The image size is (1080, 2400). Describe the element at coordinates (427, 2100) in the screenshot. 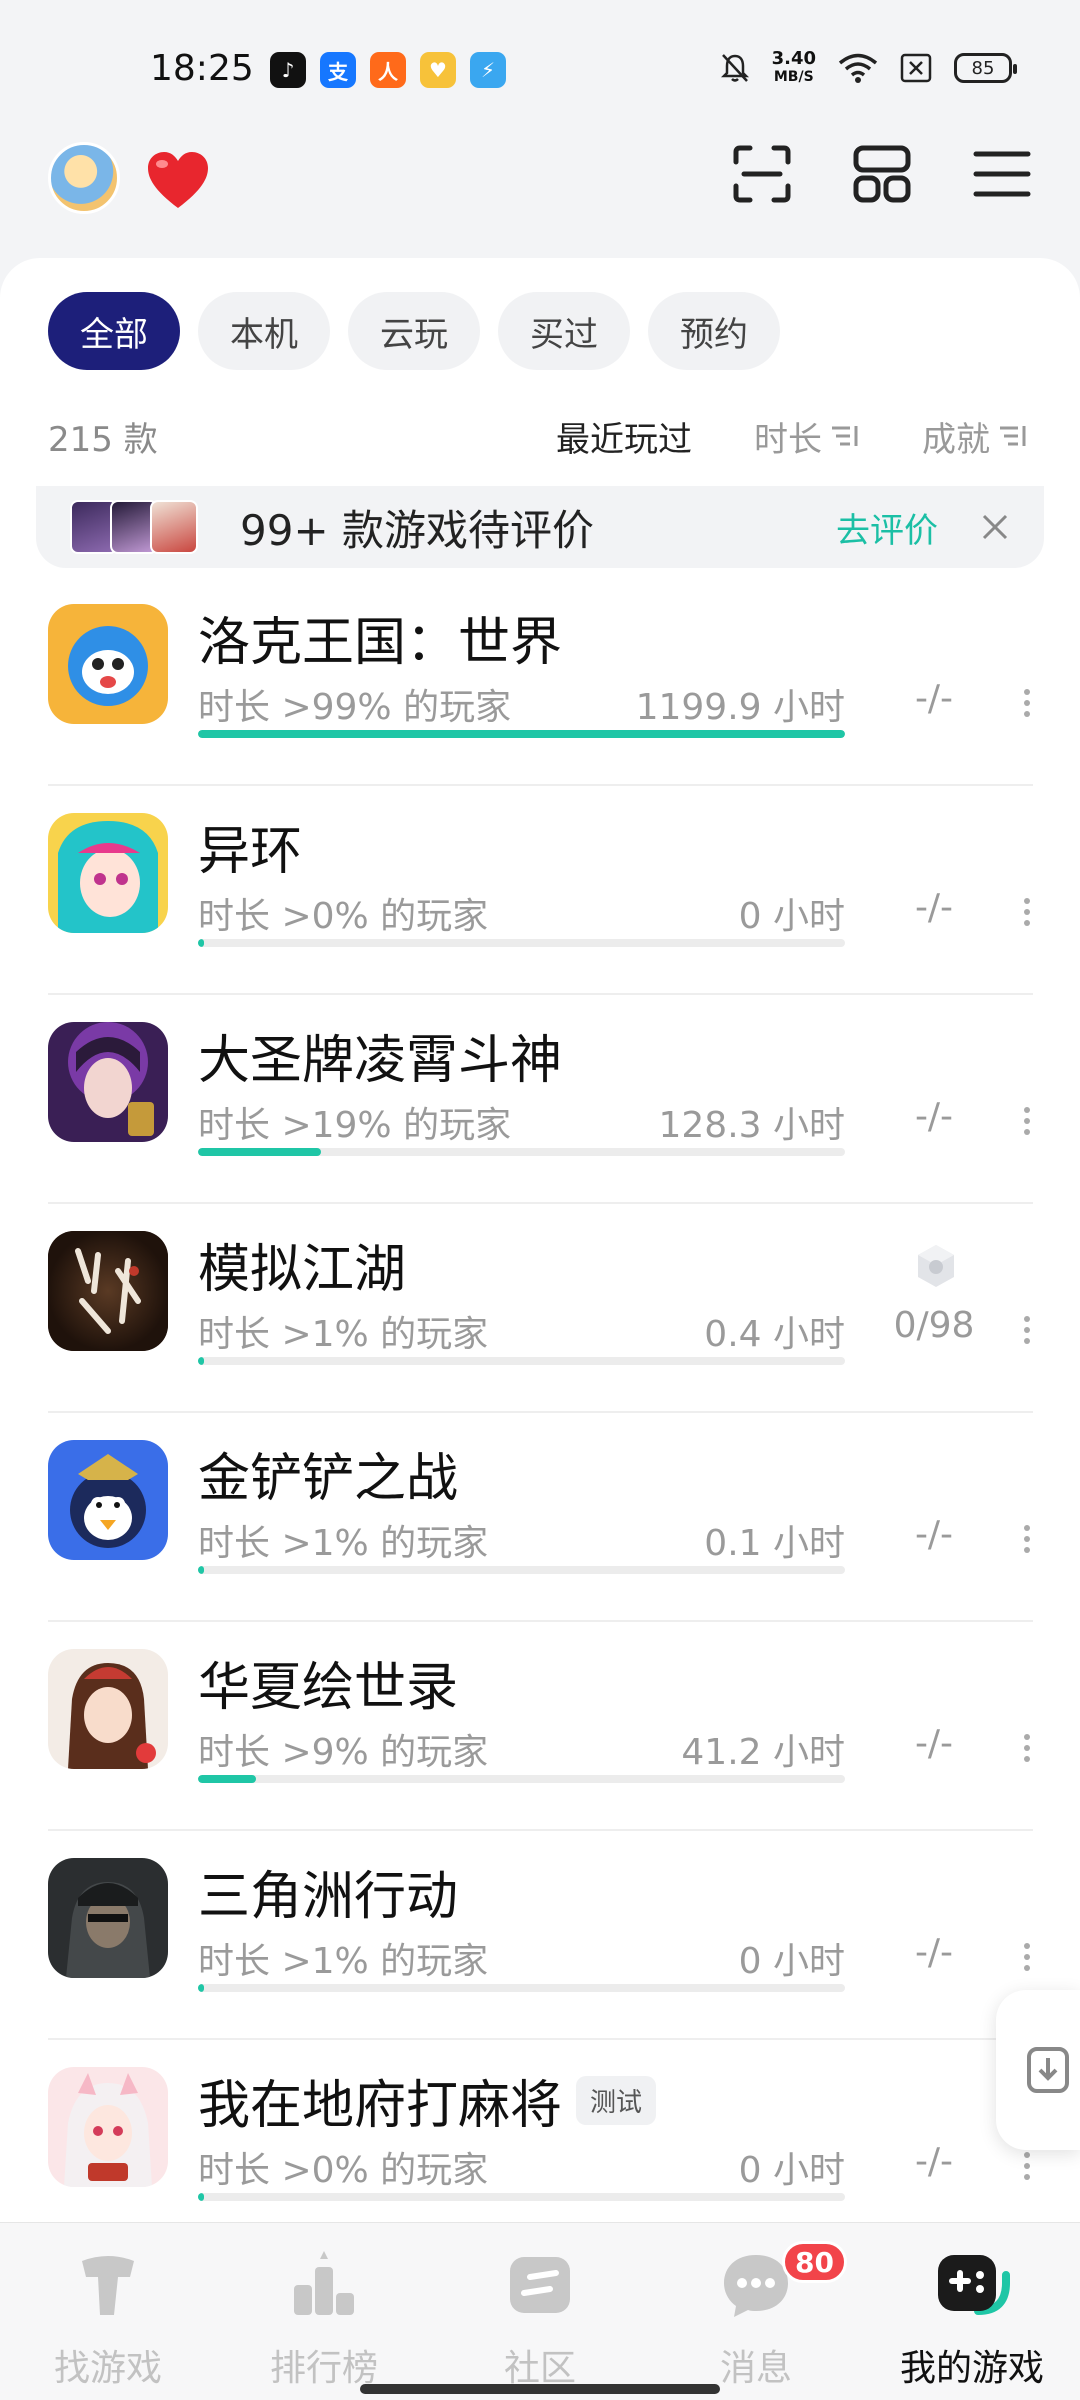

I see `game-name: 我在地府打麻将 测试` at that location.